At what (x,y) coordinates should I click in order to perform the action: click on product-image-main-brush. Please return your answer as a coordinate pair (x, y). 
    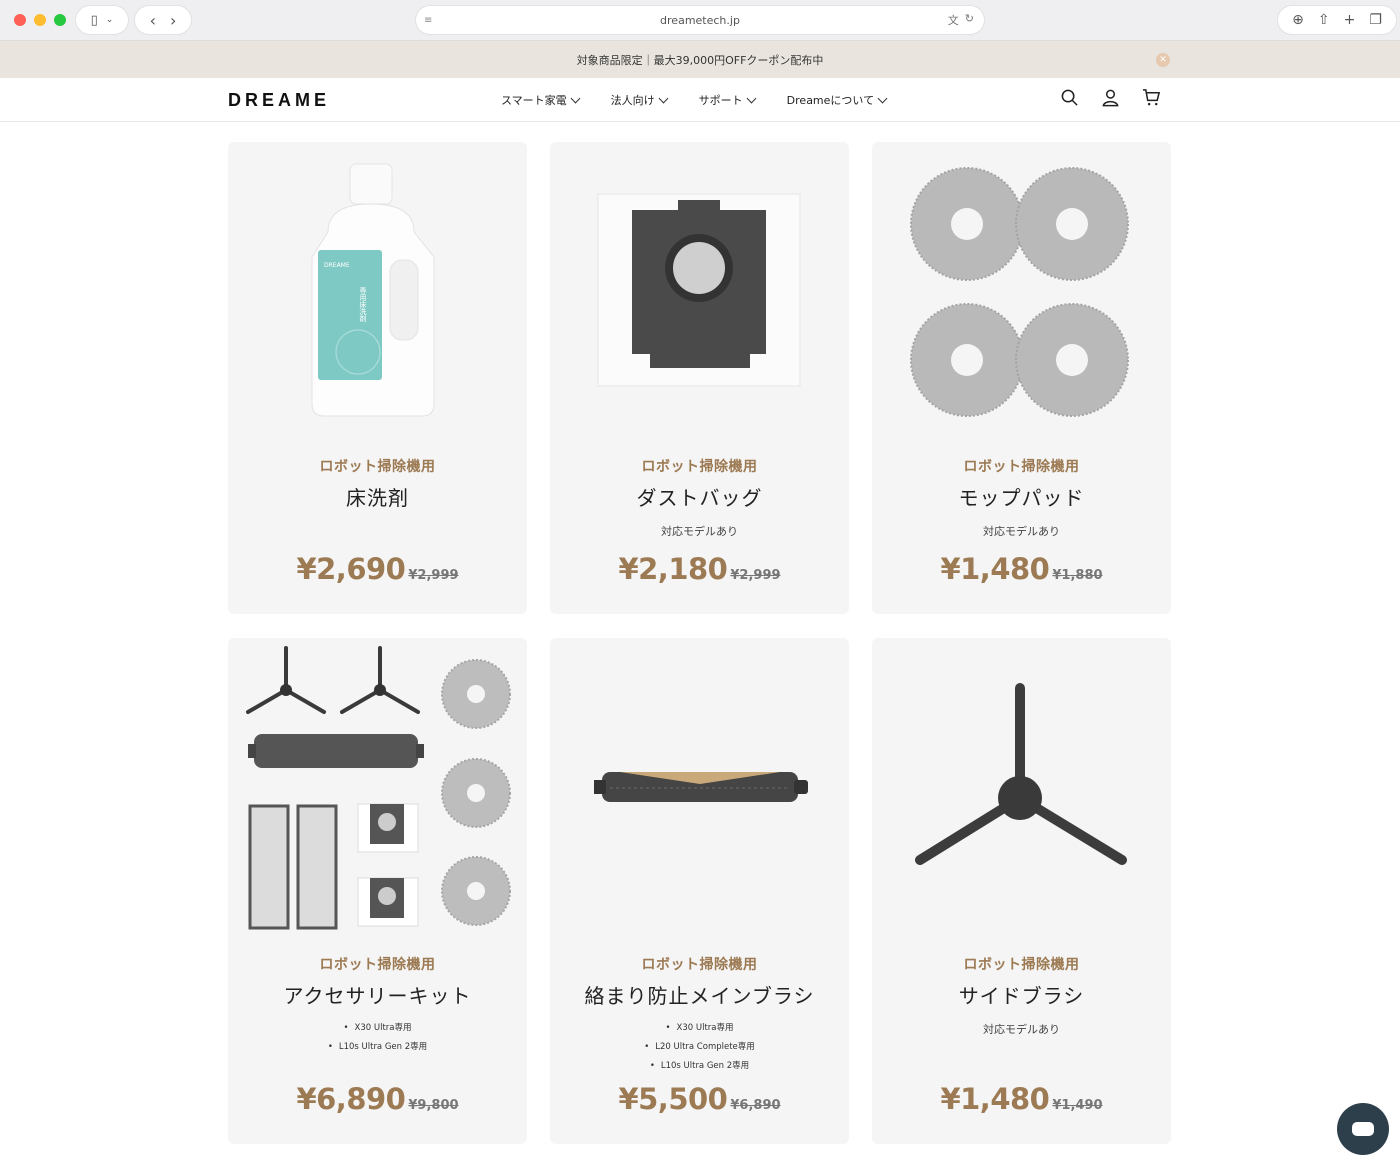
    Looking at the image, I should click on (701, 787).